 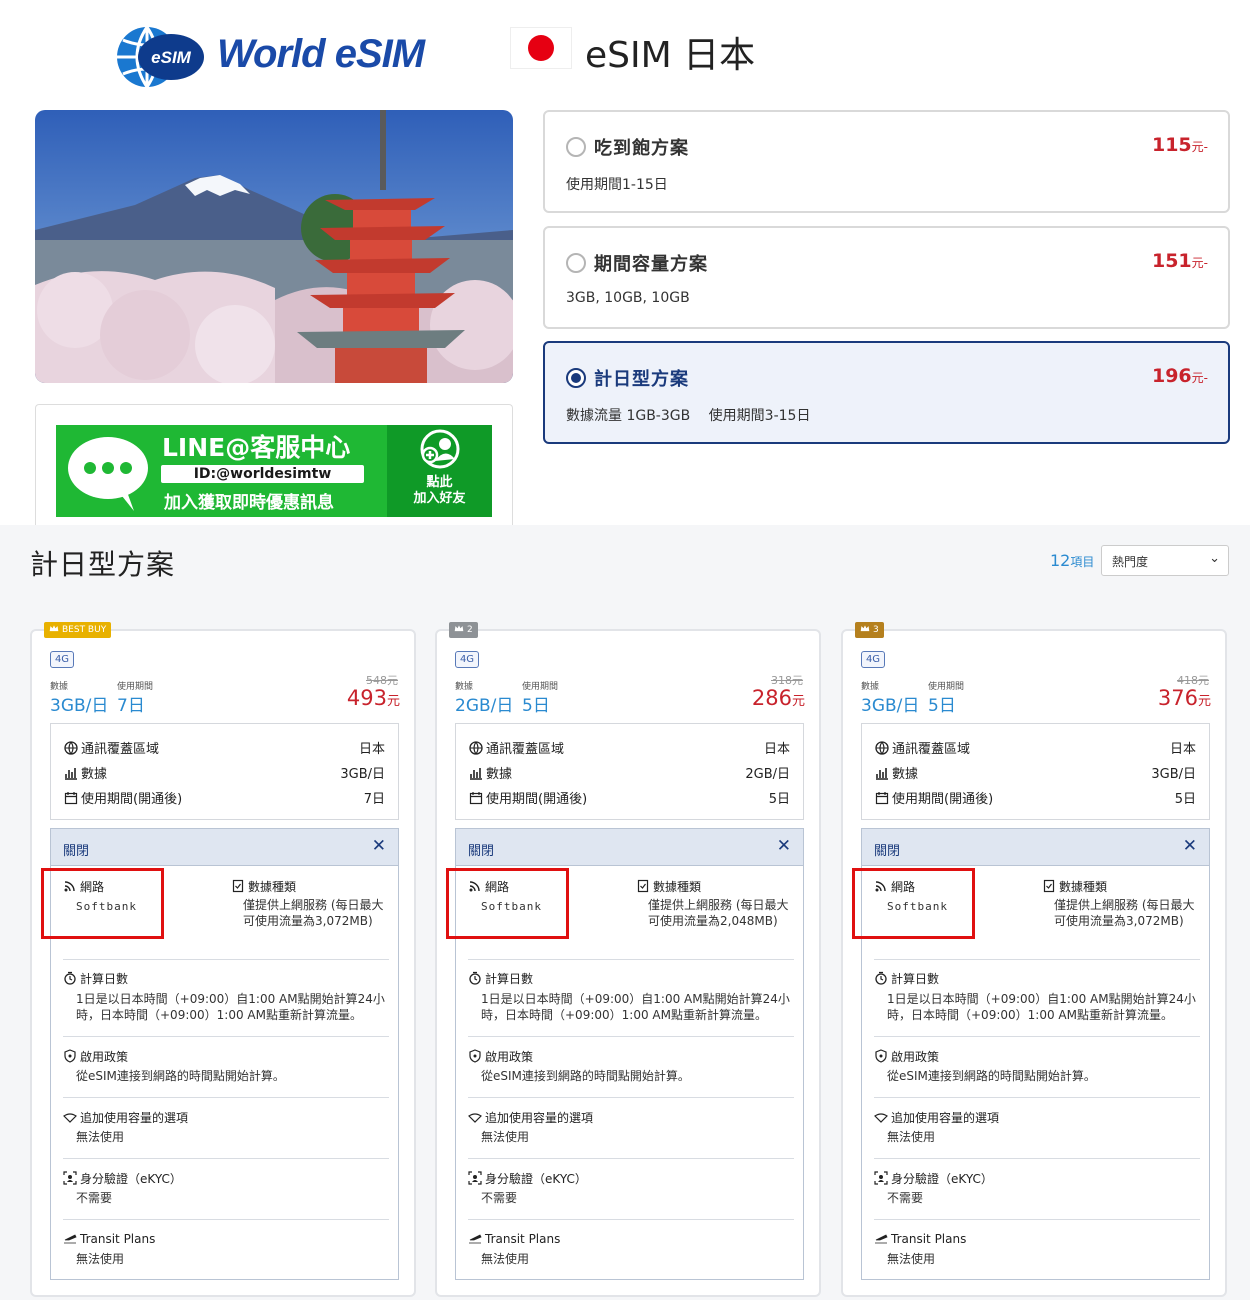 What do you see at coordinates (881, 1178) in the screenshot?
I see `id-scan-icon` at bounding box center [881, 1178].